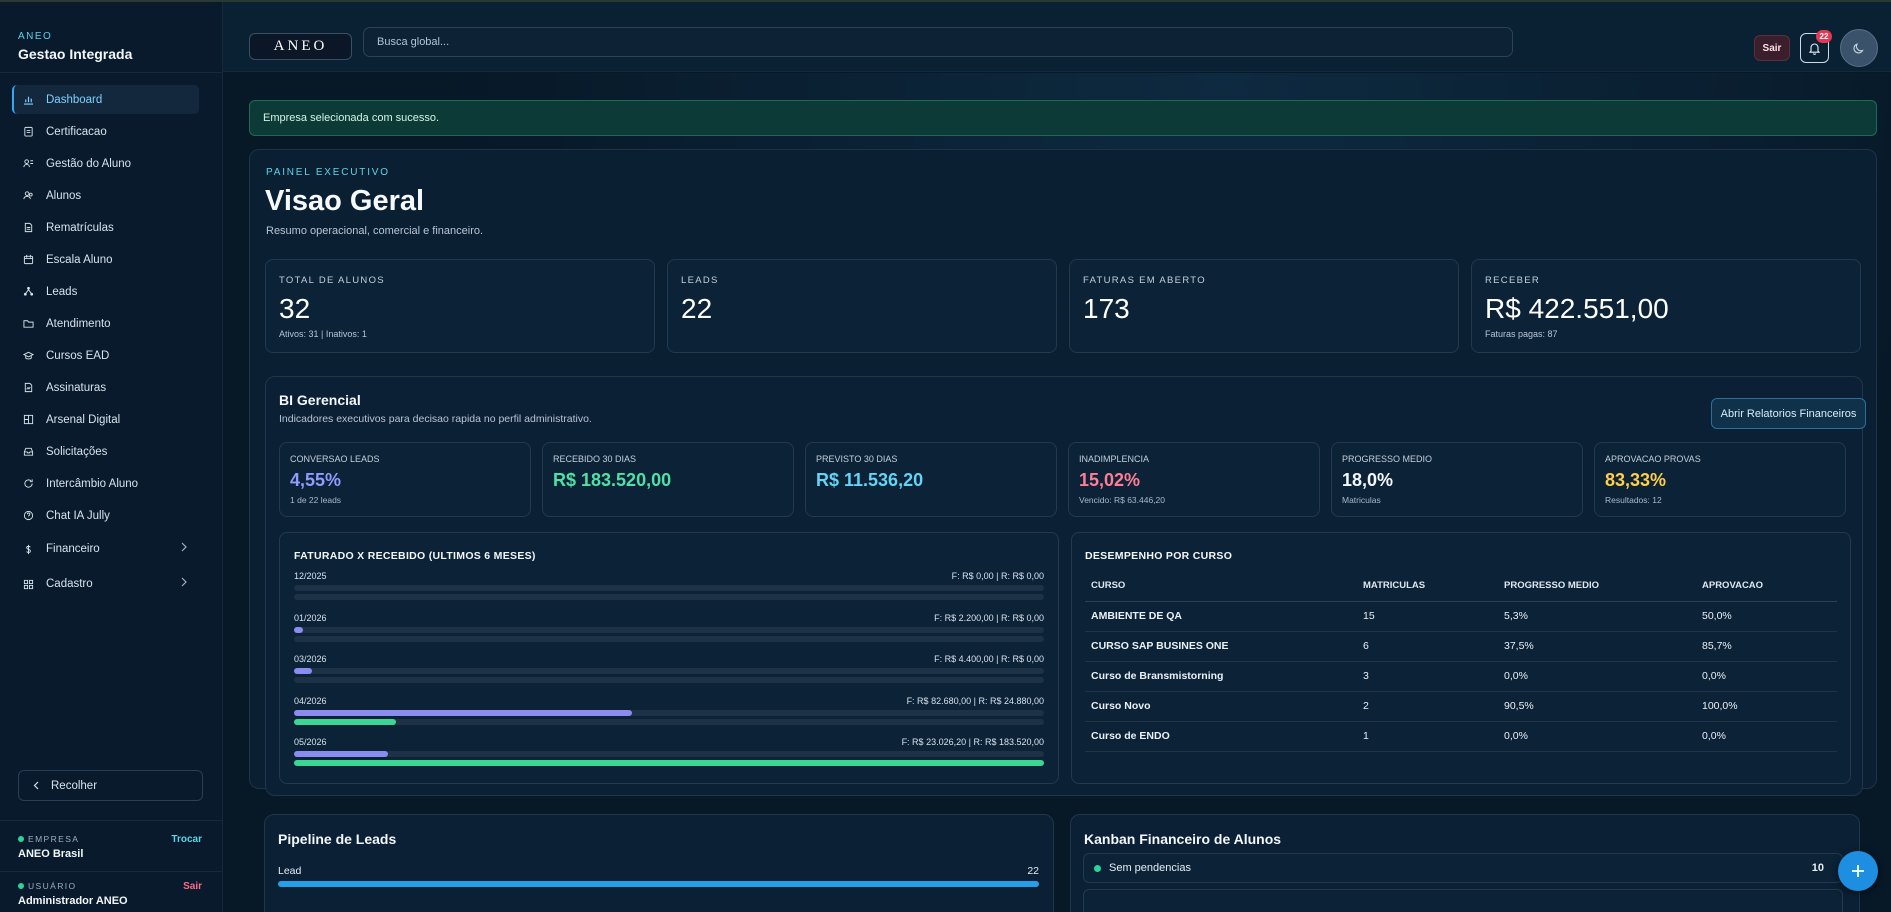 Image resolution: width=1891 pixels, height=912 pixels. I want to click on kpi-sub: Faturas pagas: 87, so click(1521, 334).